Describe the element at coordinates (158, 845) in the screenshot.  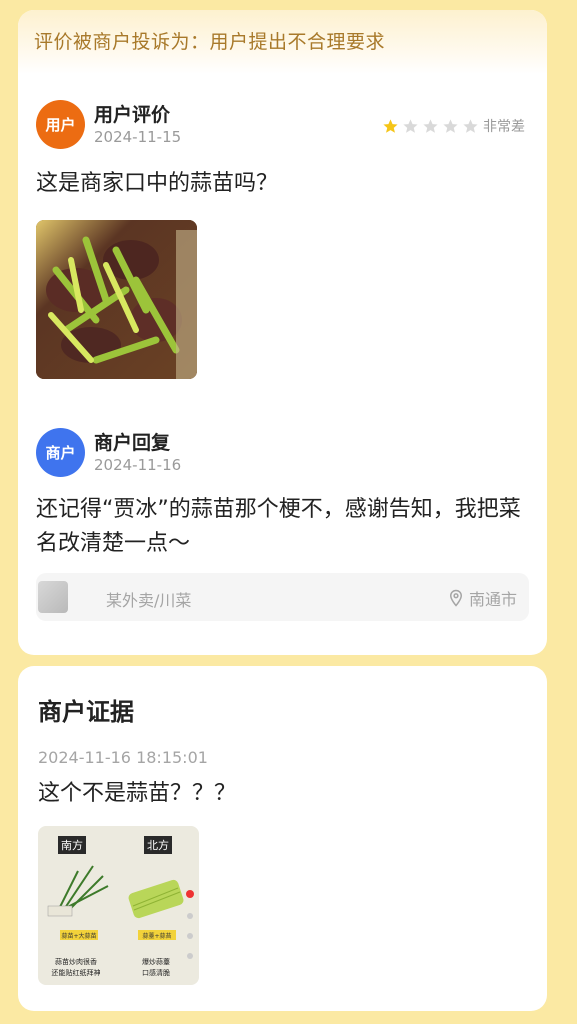
I see `evidence-right-label: 北方` at that location.